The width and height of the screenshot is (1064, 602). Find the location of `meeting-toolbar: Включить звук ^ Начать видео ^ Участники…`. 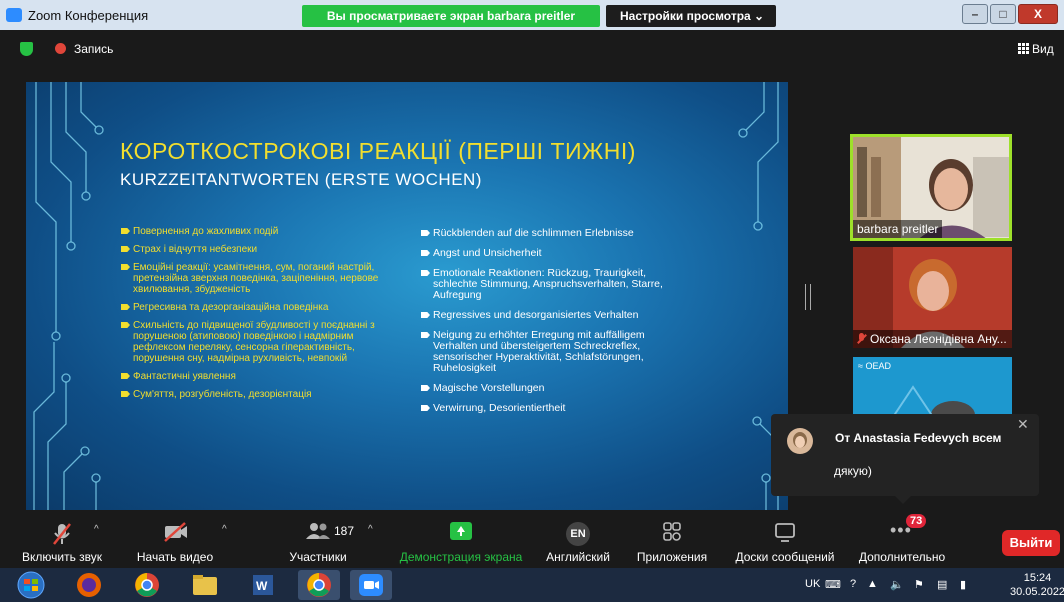

meeting-toolbar: Включить звук ^ Начать видео ^ Участники… is located at coordinates (532, 541).